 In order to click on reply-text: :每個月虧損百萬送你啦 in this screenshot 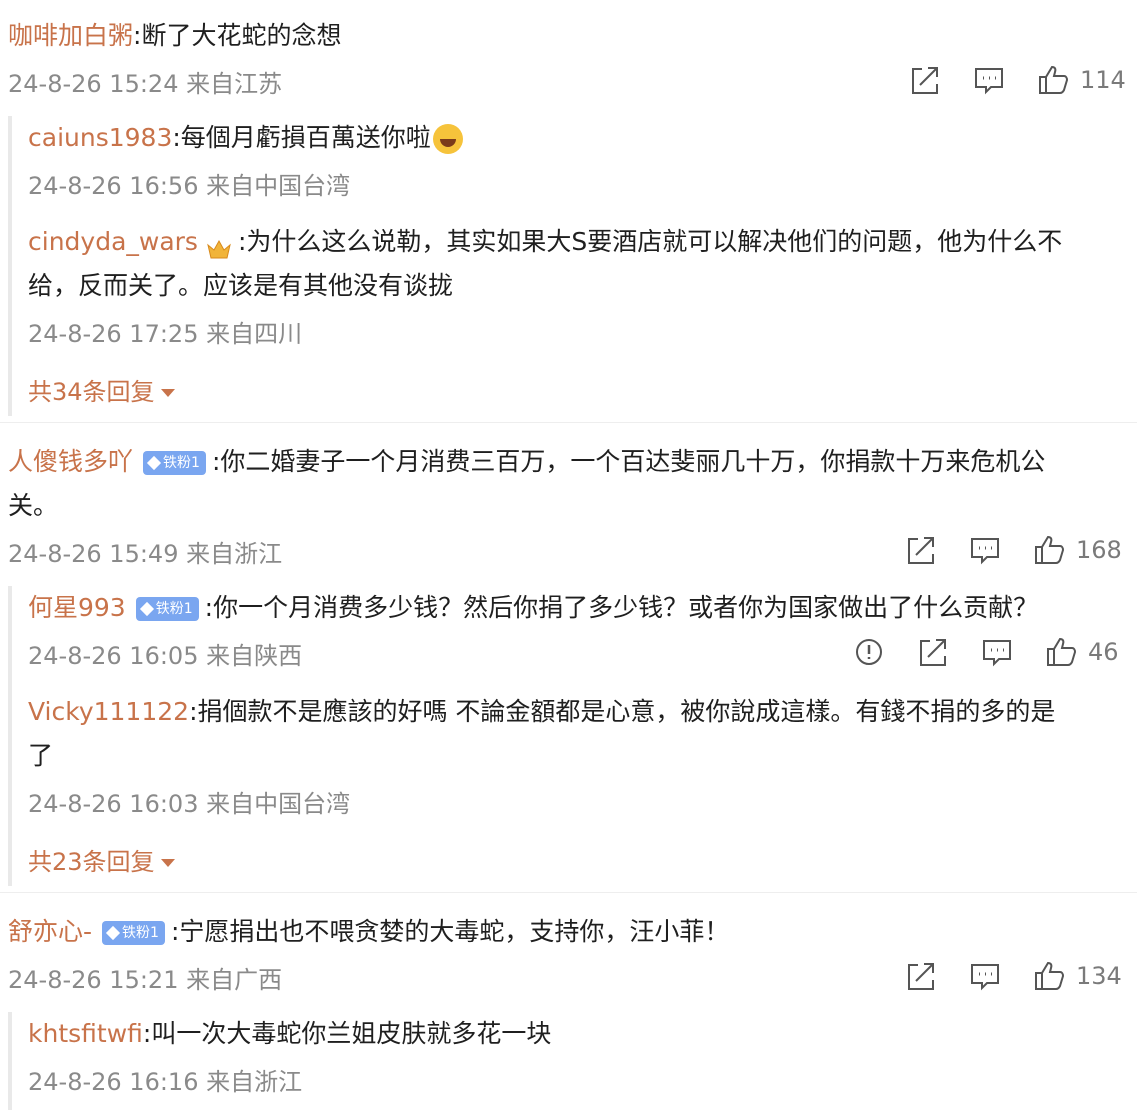, I will do `click(301, 137)`.